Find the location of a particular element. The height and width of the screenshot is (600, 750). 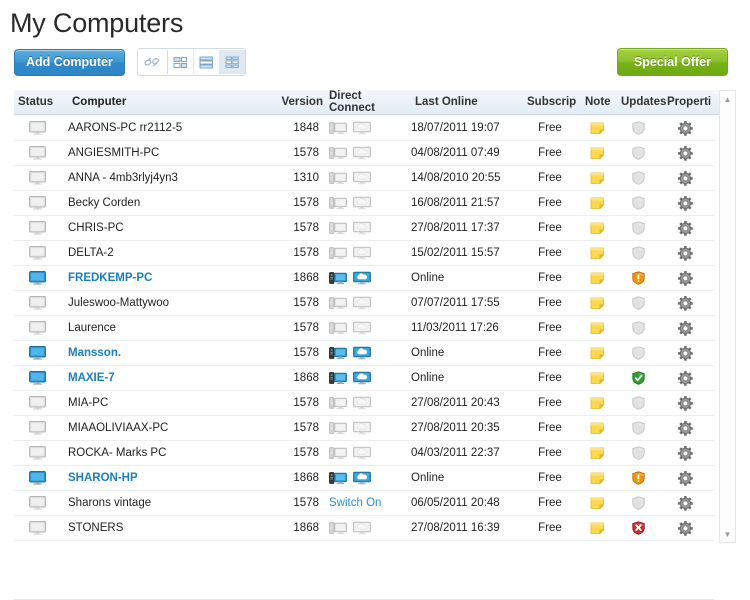

link-icon-button is located at coordinates (152, 62).